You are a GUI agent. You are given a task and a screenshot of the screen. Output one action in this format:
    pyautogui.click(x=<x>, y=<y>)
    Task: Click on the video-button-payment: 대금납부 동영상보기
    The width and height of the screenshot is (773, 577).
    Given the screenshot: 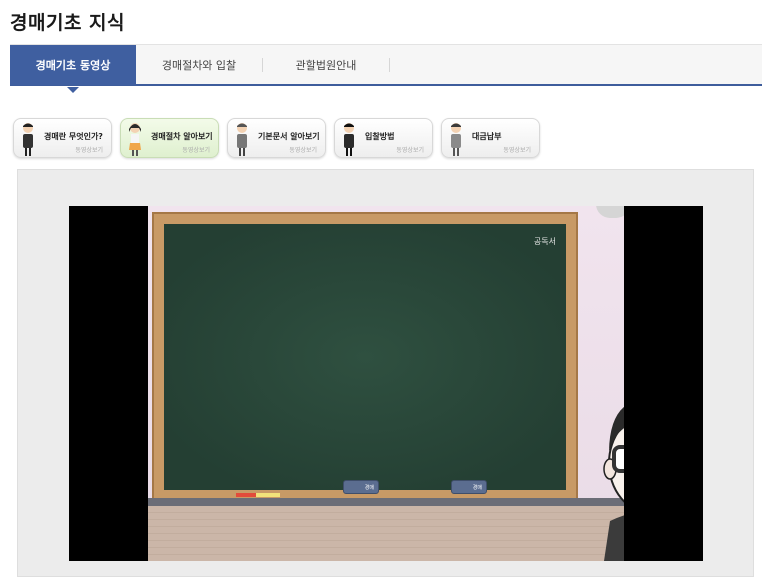 What is the action you would take?
    pyautogui.click(x=490, y=138)
    